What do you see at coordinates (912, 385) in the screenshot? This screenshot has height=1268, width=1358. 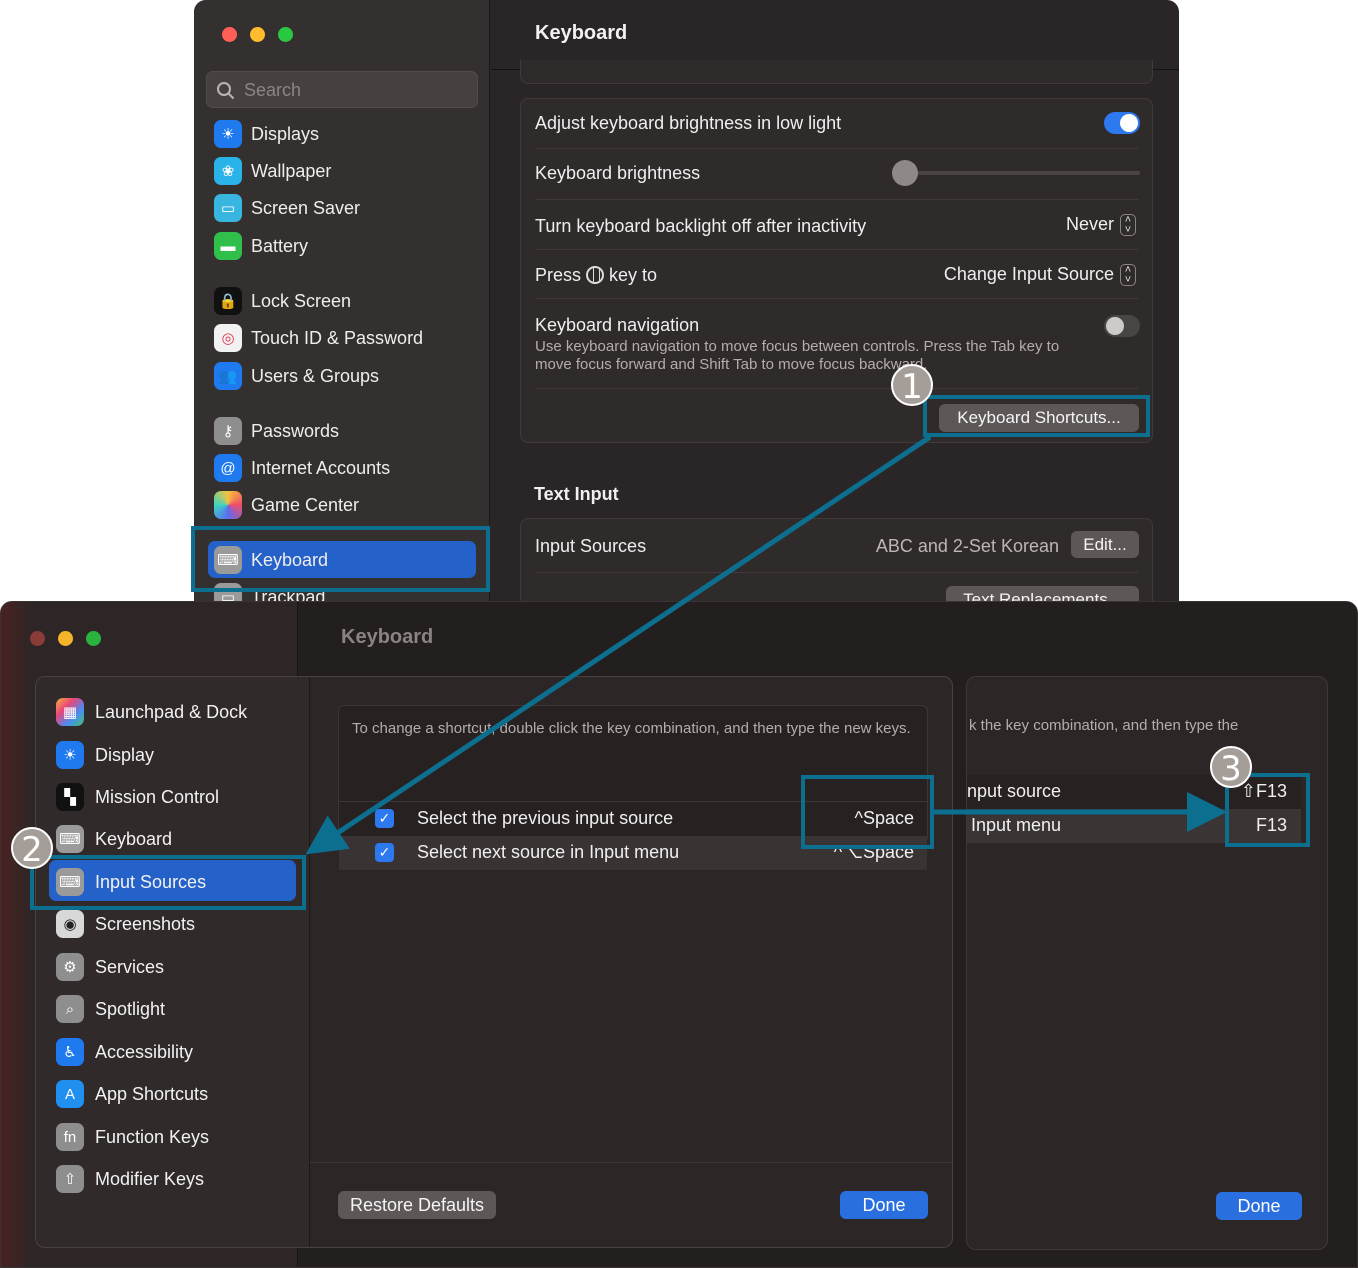 I see `step-badge-1: 1` at bounding box center [912, 385].